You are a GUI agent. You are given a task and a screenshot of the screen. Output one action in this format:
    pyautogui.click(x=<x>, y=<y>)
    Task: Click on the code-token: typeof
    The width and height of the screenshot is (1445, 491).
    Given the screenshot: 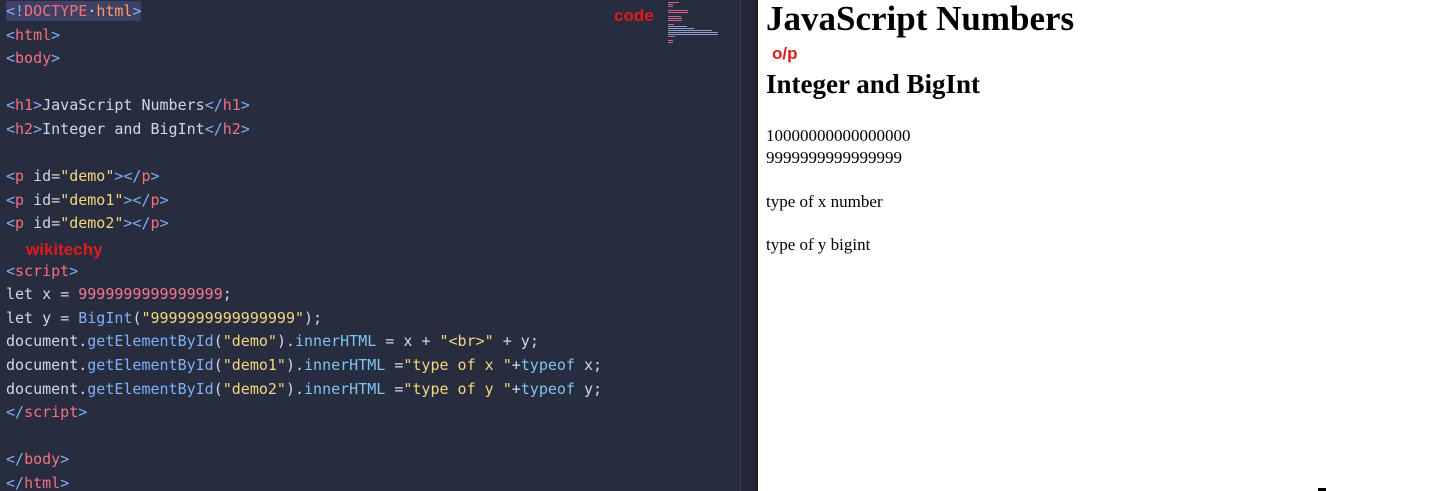 What is the action you would take?
    pyautogui.click(x=547, y=388)
    